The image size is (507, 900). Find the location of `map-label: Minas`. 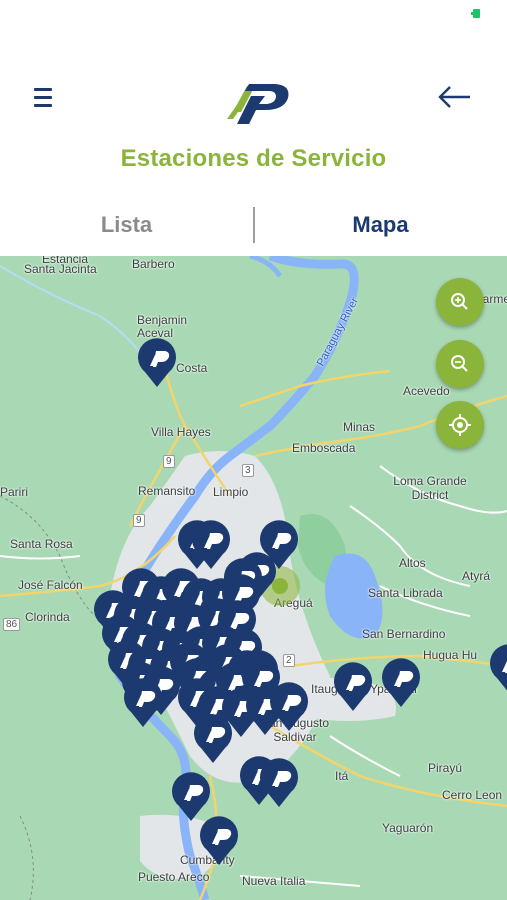

map-label: Minas is located at coordinates (359, 427).